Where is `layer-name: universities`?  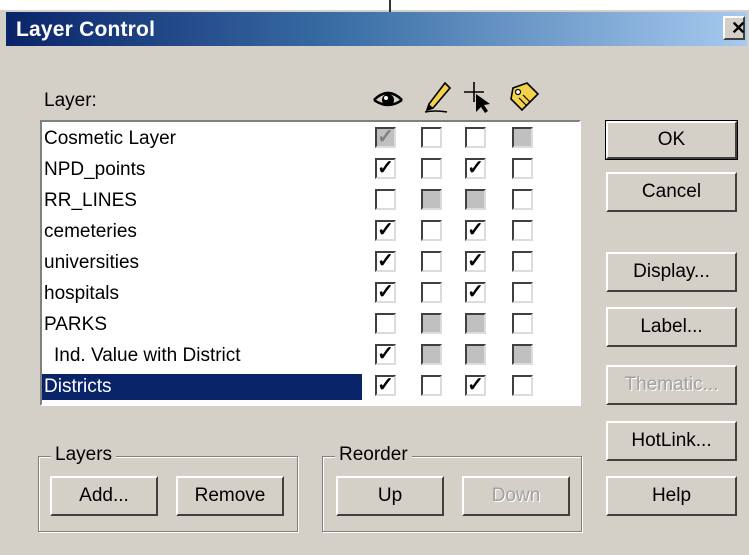 layer-name: universities is located at coordinates (92, 262).